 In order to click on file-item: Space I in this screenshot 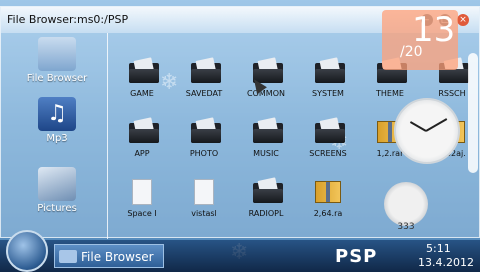, I will do `click(142, 209)`.